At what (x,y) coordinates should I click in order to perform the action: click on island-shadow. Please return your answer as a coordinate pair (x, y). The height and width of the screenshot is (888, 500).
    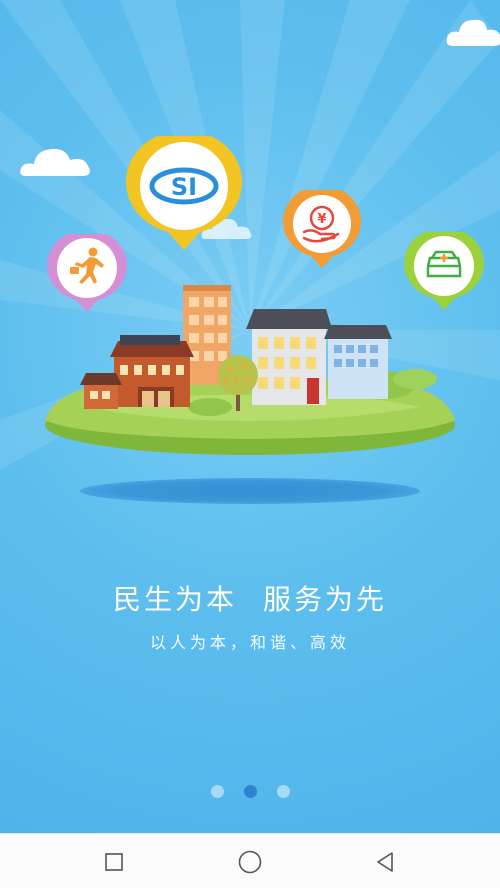
    Looking at the image, I should click on (250, 491).